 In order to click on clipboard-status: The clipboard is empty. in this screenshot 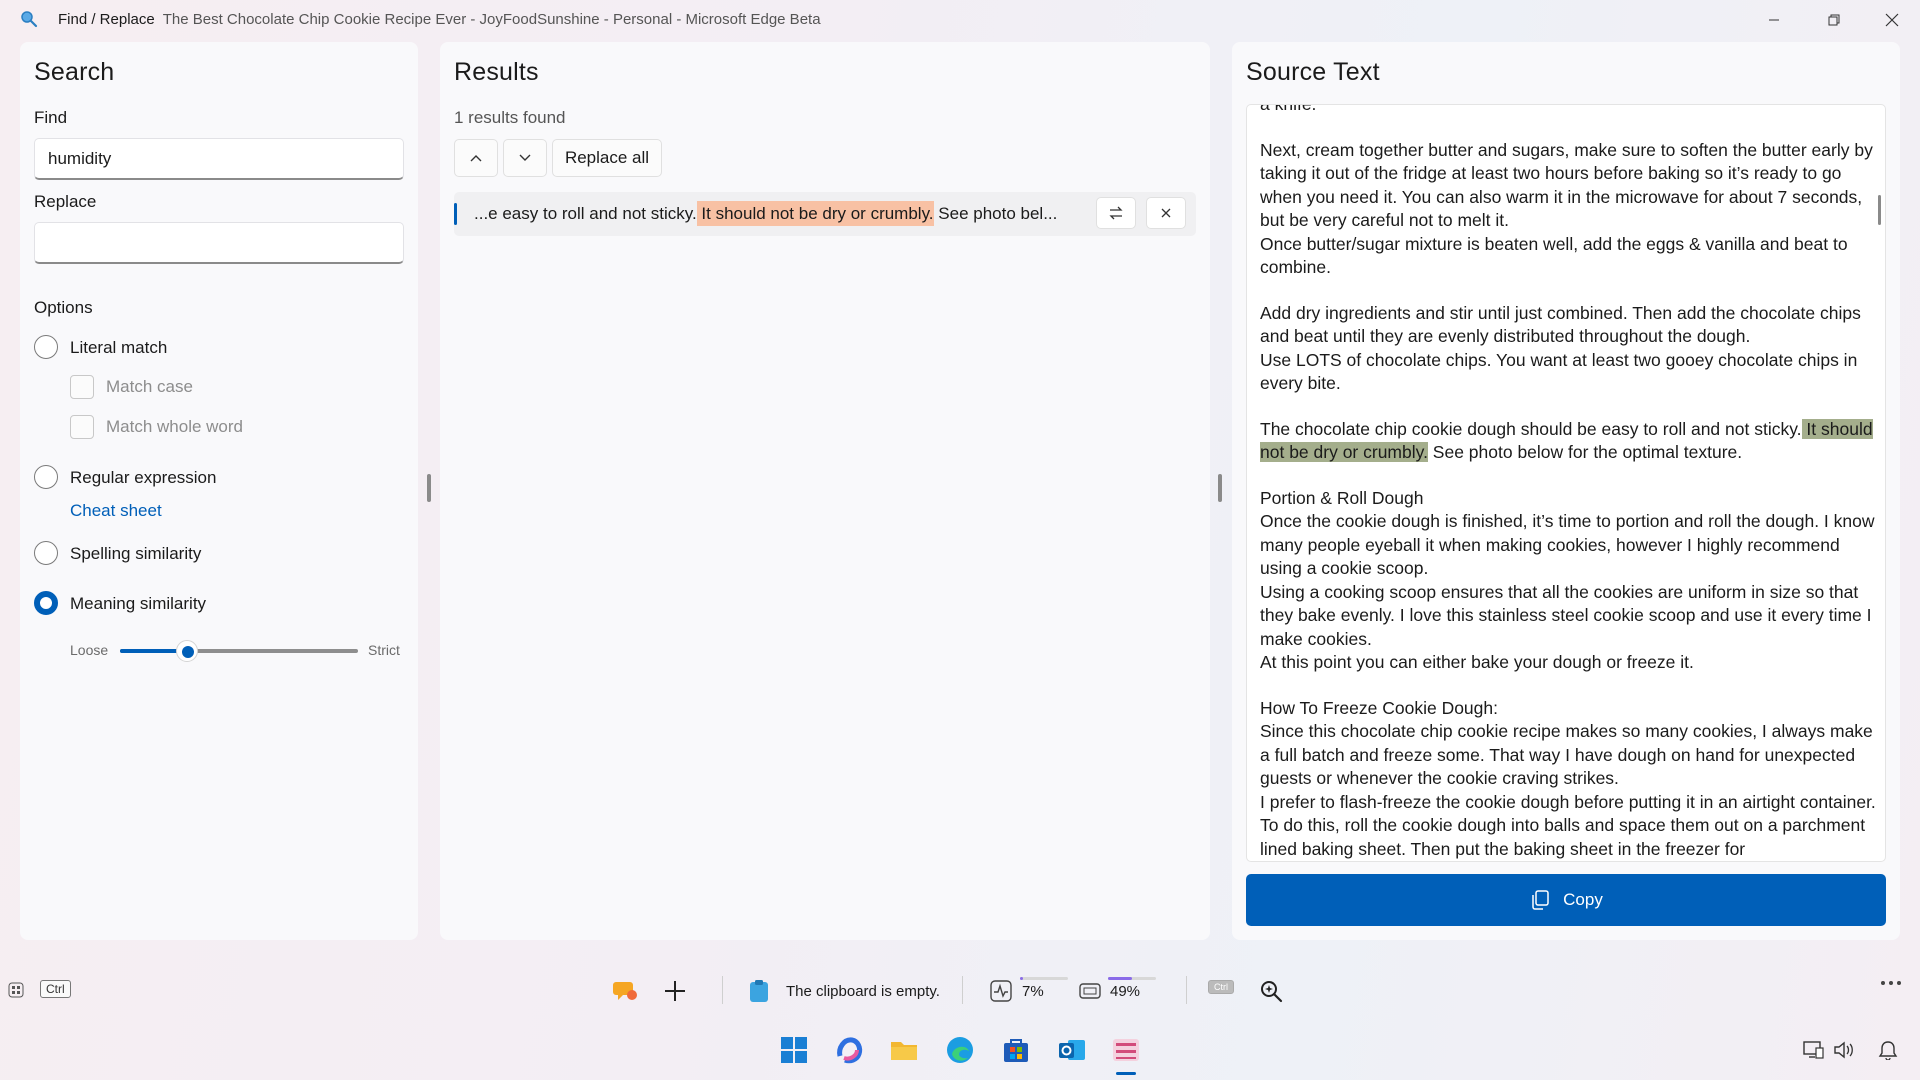, I will do `click(863, 991)`.